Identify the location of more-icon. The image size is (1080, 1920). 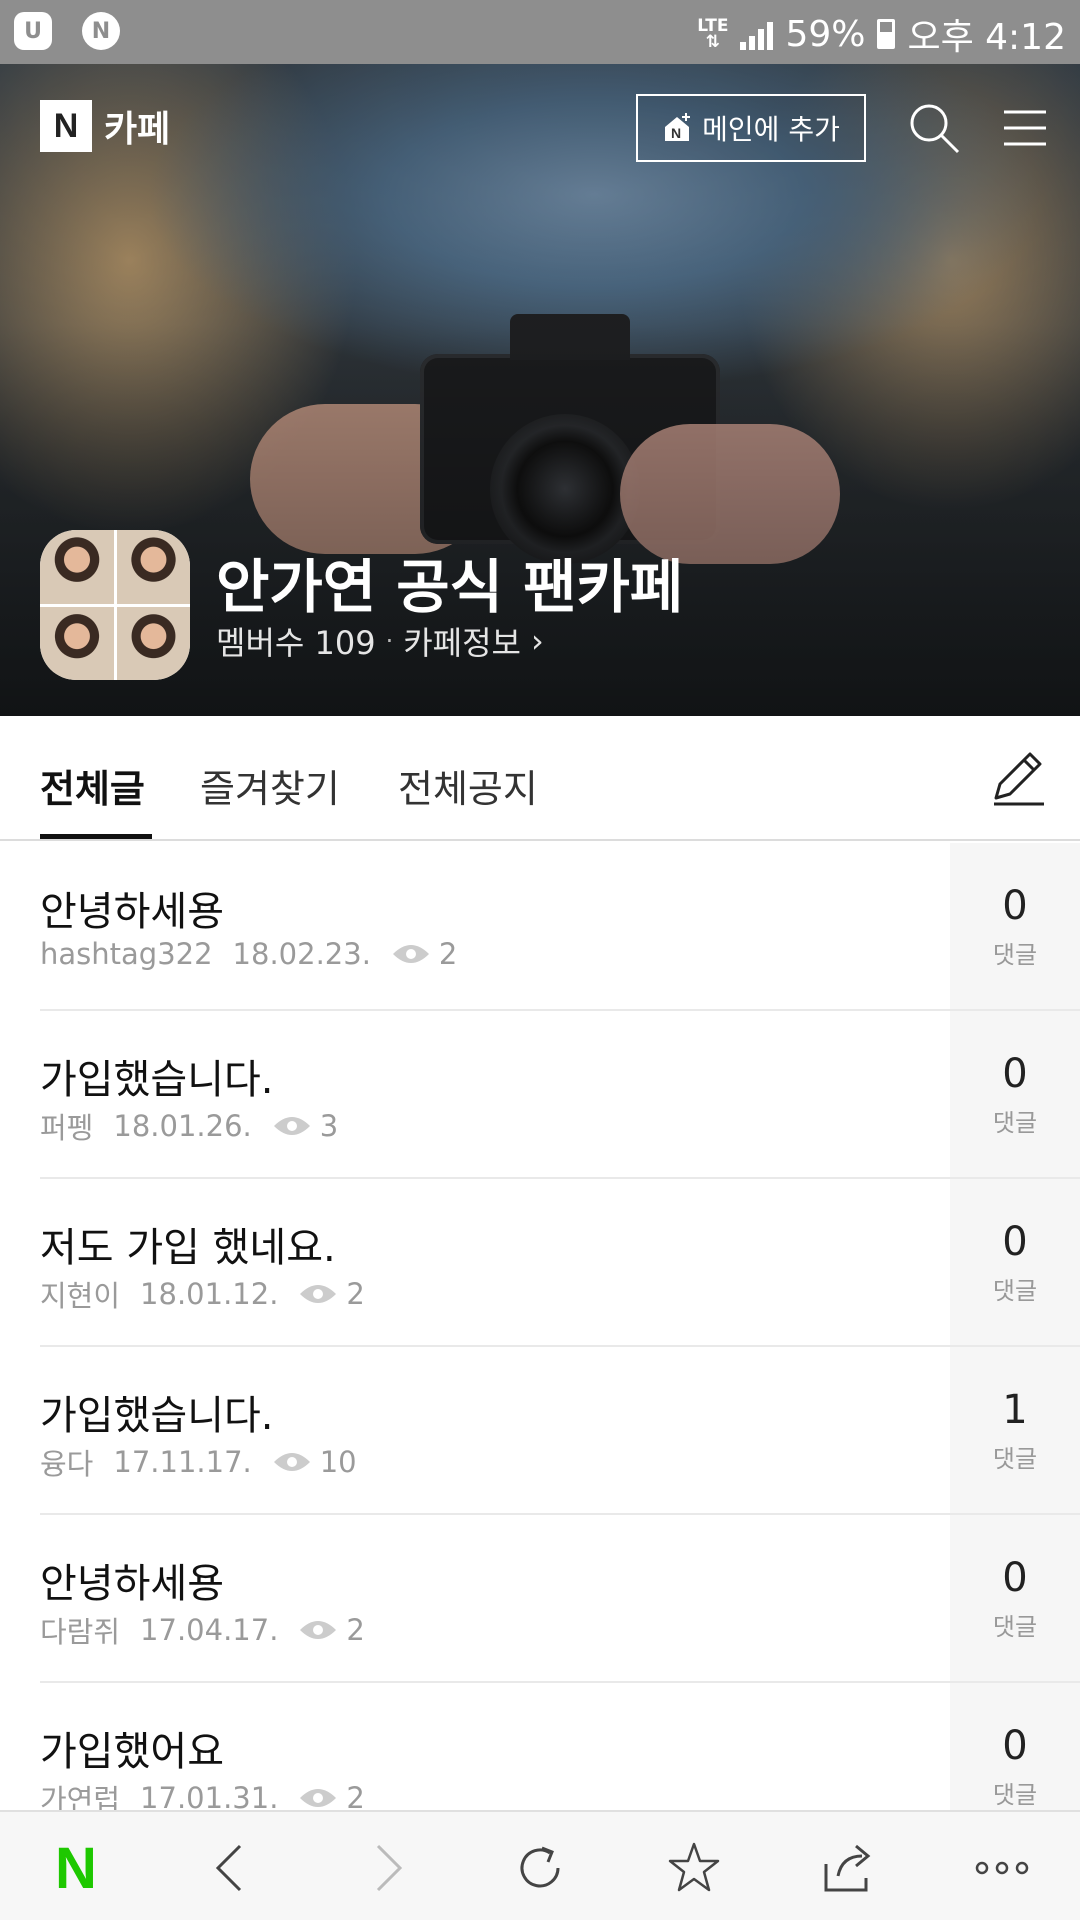
(1002, 1868).